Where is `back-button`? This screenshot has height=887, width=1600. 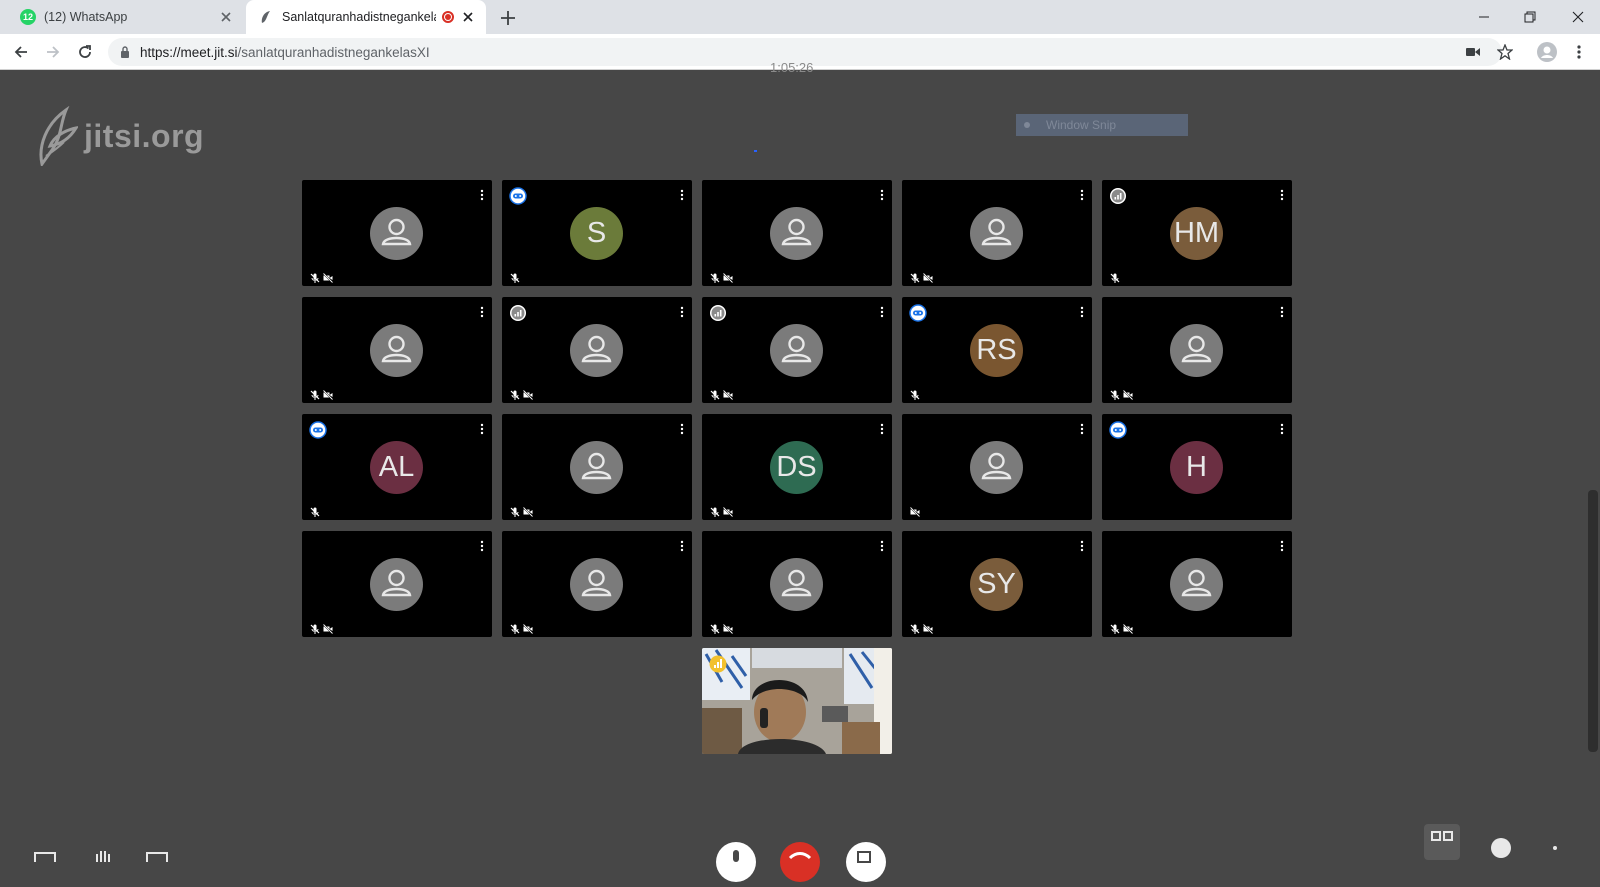
back-button is located at coordinates (21, 52).